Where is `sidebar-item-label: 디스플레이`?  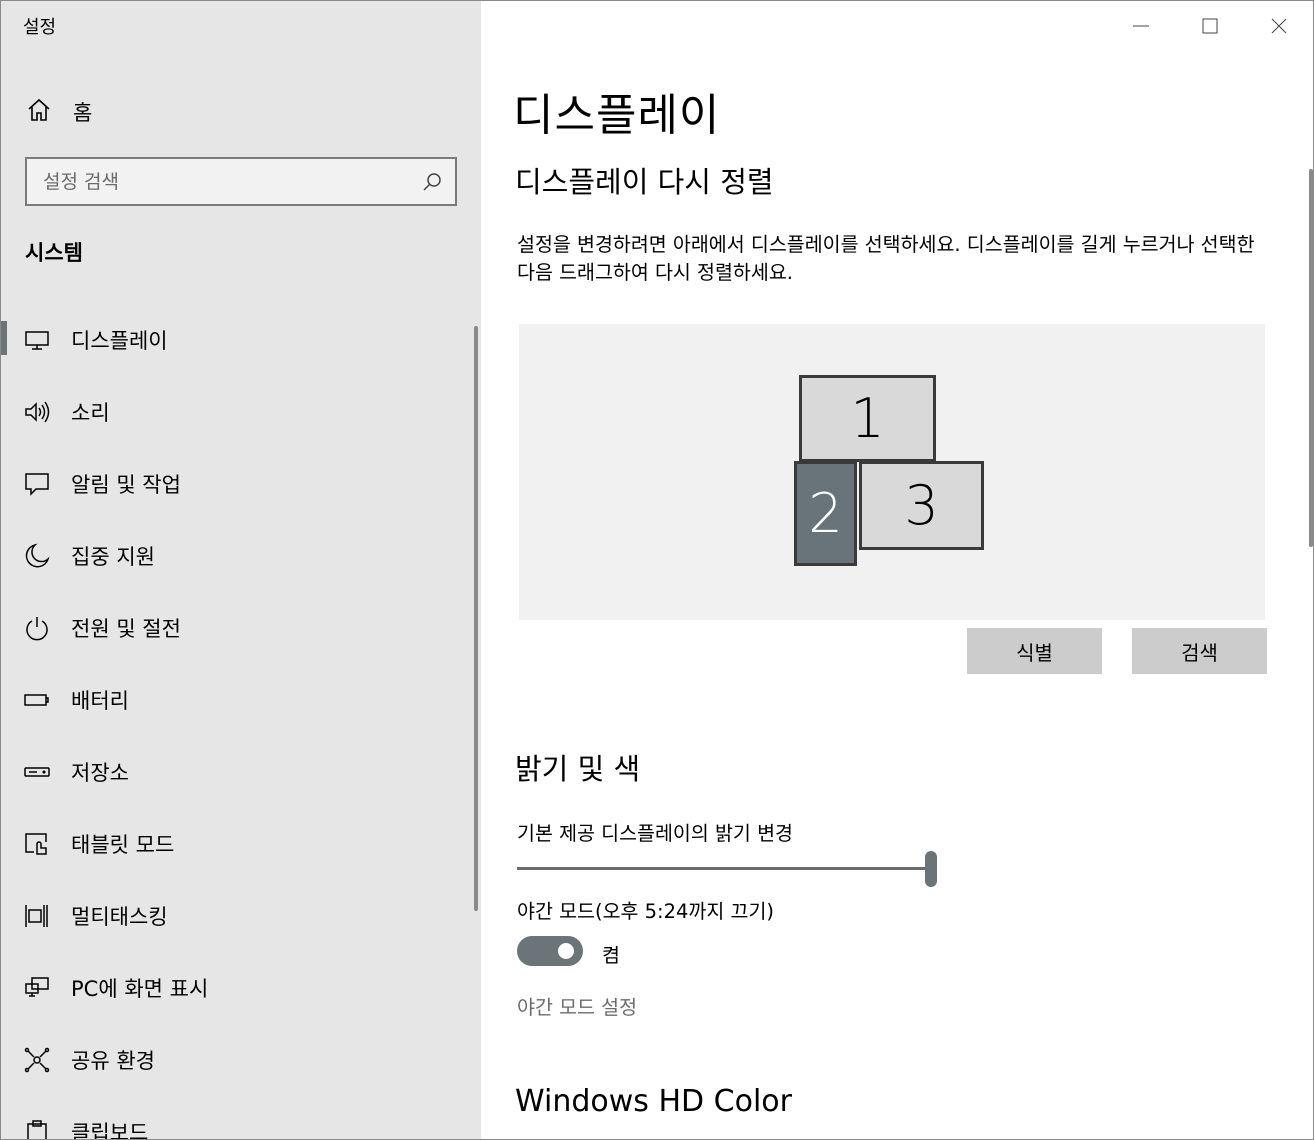 sidebar-item-label: 디스플레이 is located at coordinates (119, 341).